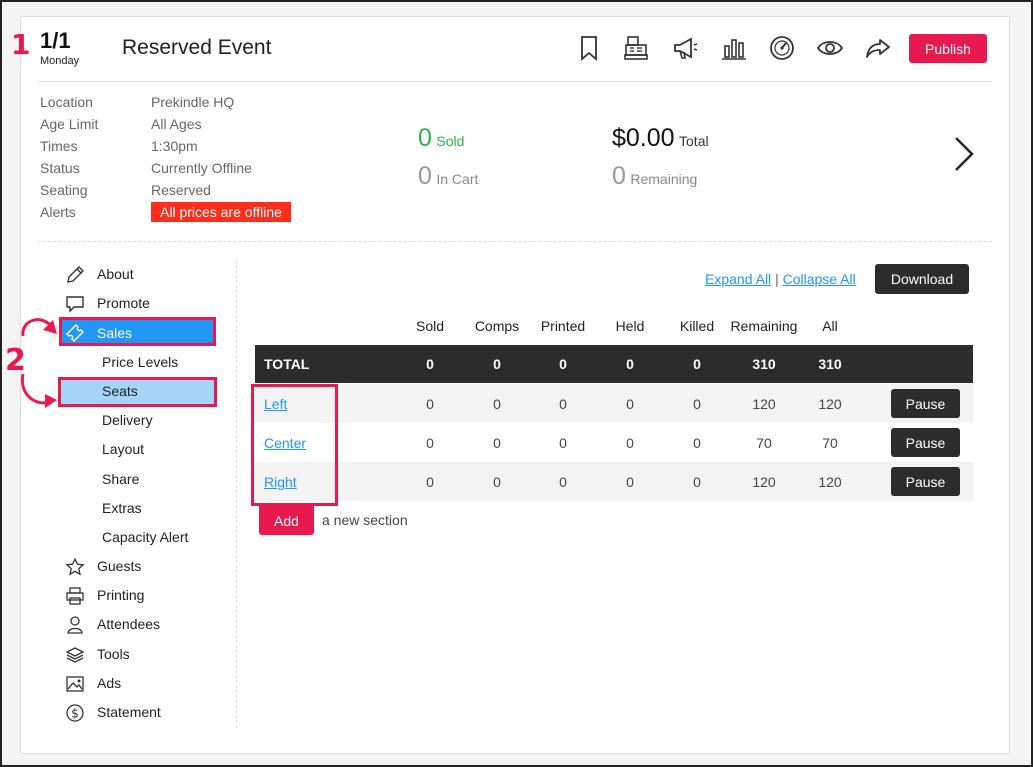  Describe the element at coordinates (140, 362) in the screenshot. I see `sidebar-item-price-levels: Price Levels` at that location.